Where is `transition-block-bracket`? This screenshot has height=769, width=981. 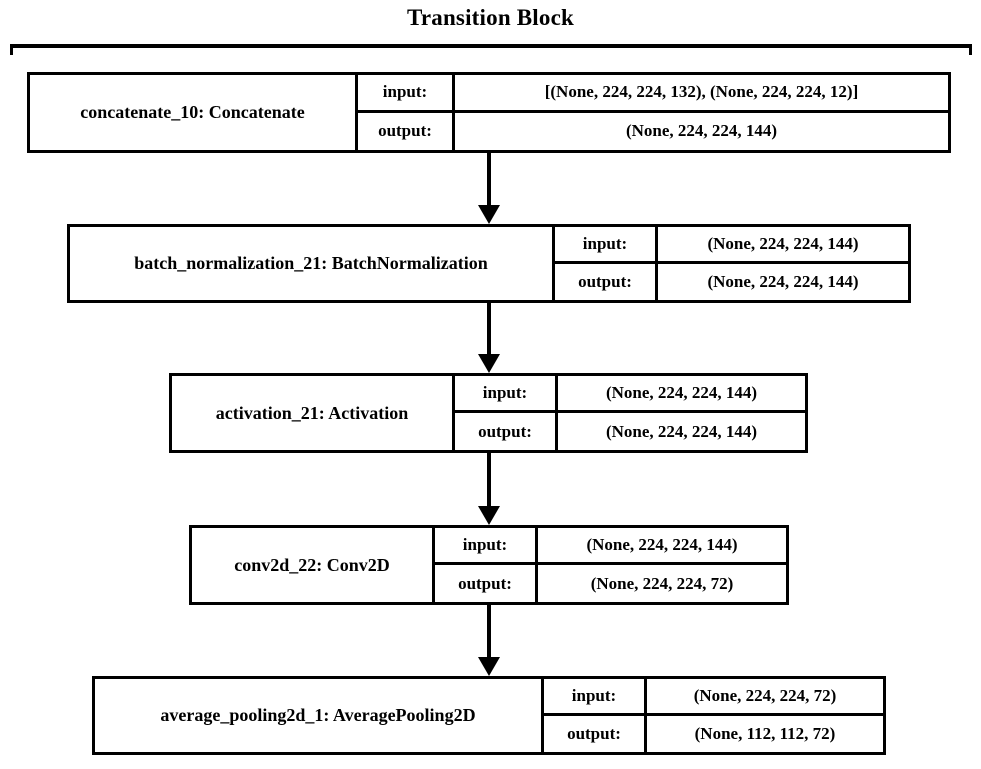
transition-block-bracket is located at coordinates (491, 50).